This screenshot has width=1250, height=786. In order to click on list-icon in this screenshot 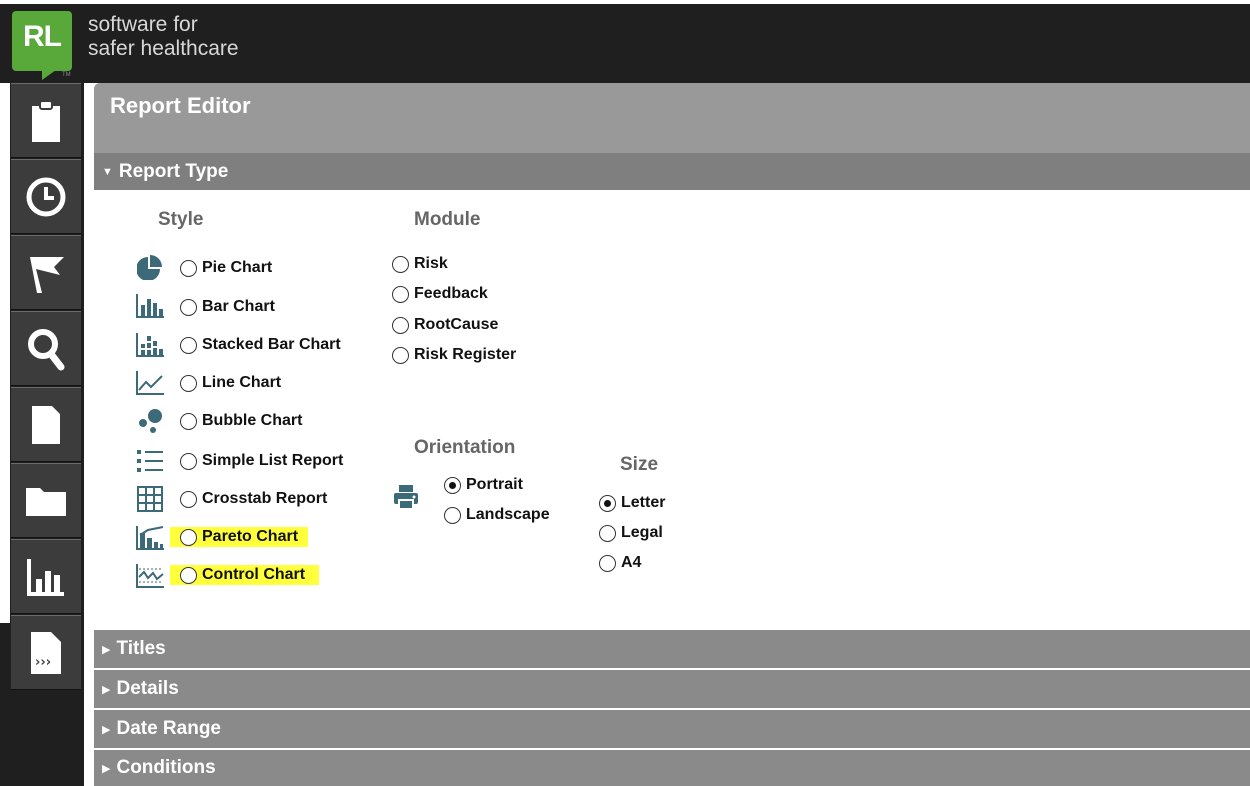, I will do `click(150, 461)`.